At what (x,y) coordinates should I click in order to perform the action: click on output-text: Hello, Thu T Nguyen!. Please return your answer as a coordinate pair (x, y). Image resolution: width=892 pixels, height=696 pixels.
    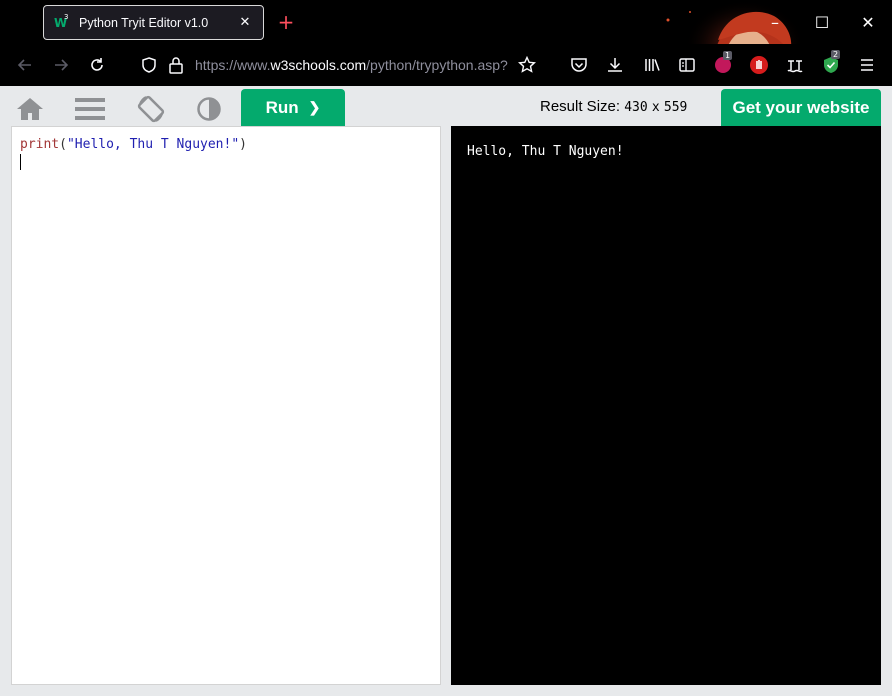
    Looking at the image, I should click on (545, 151).